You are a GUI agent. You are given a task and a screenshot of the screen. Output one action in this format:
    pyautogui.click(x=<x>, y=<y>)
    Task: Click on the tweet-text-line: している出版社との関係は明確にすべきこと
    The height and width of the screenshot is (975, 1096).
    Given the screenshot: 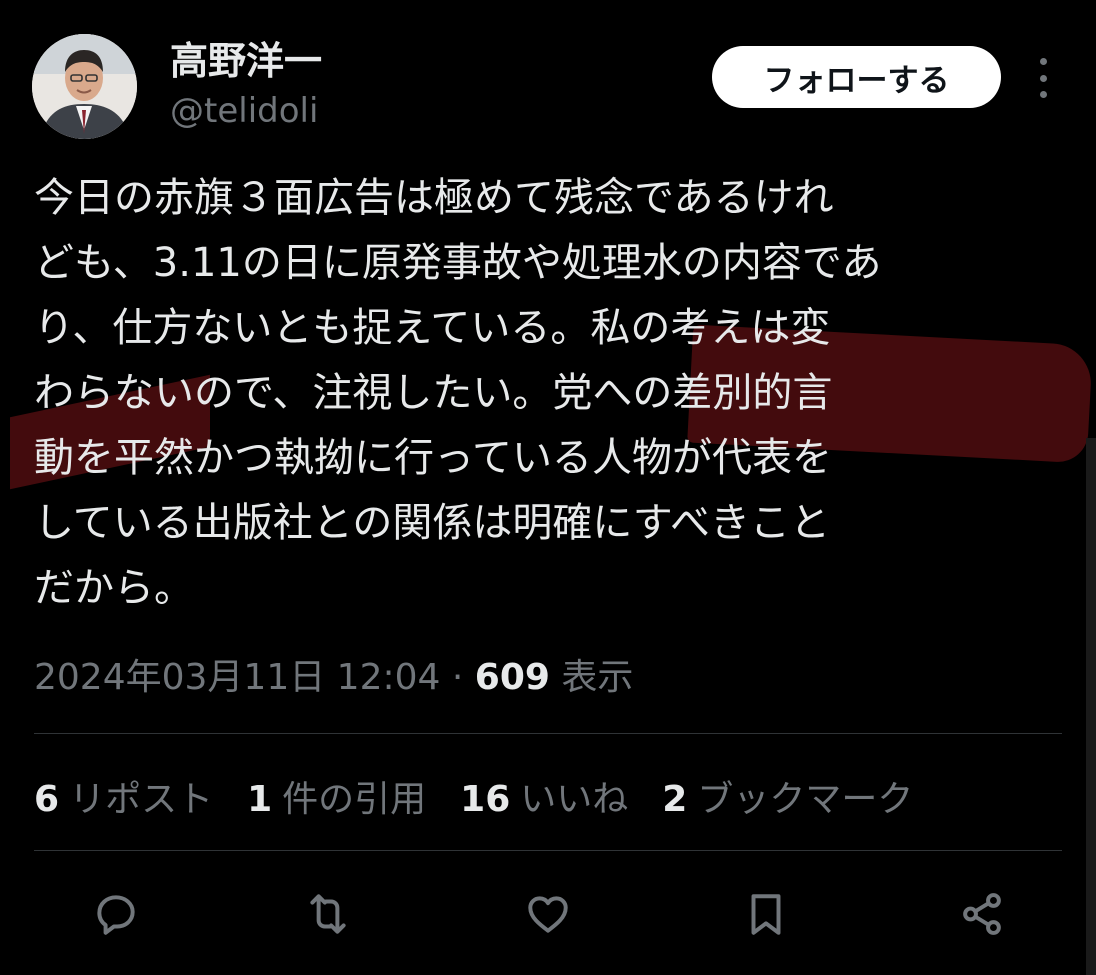 What is the action you would take?
    pyautogui.click(x=432, y=523)
    